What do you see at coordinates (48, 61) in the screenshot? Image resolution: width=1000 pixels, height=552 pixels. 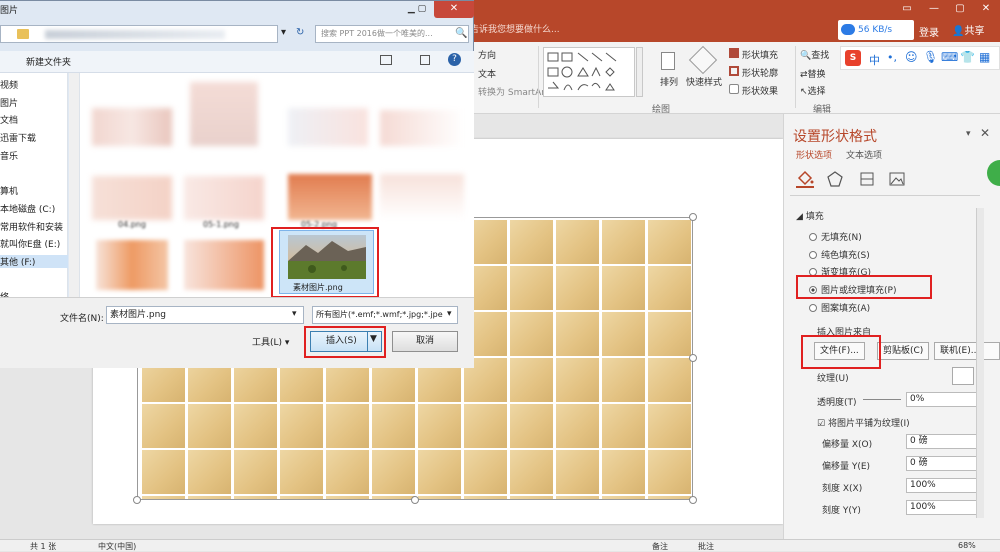 I see `new-folder-button: 新建文件夹` at bounding box center [48, 61].